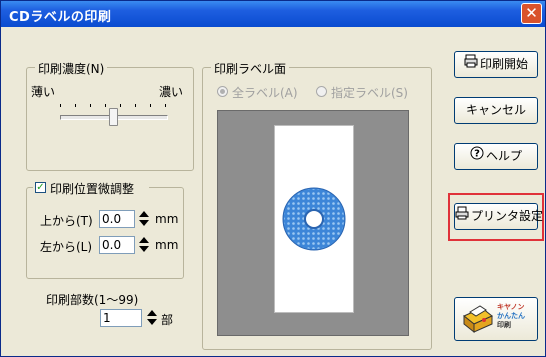 The image size is (546, 357). What do you see at coordinates (462, 216) in the screenshot?
I see `printer-icon` at bounding box center [462, 216].